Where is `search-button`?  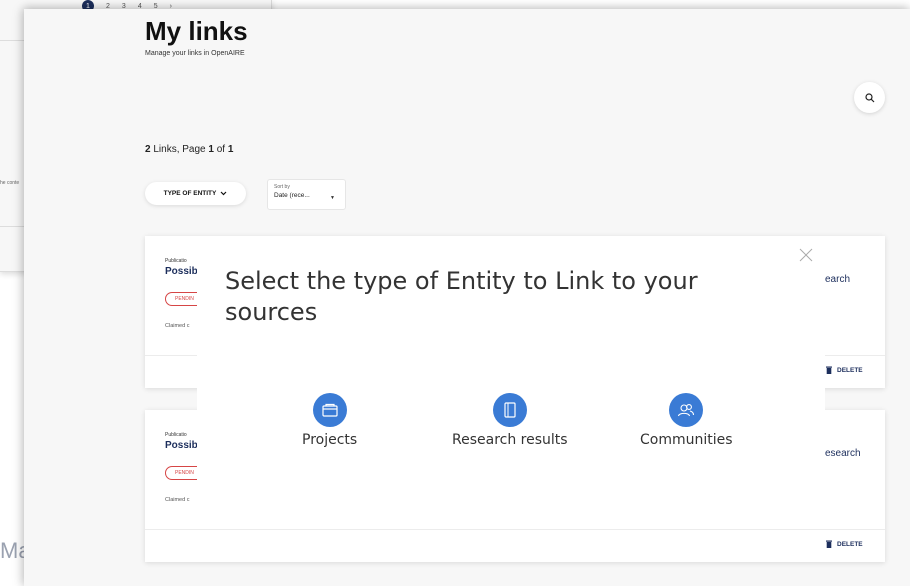 search-button is located at coordinates (869, 97).